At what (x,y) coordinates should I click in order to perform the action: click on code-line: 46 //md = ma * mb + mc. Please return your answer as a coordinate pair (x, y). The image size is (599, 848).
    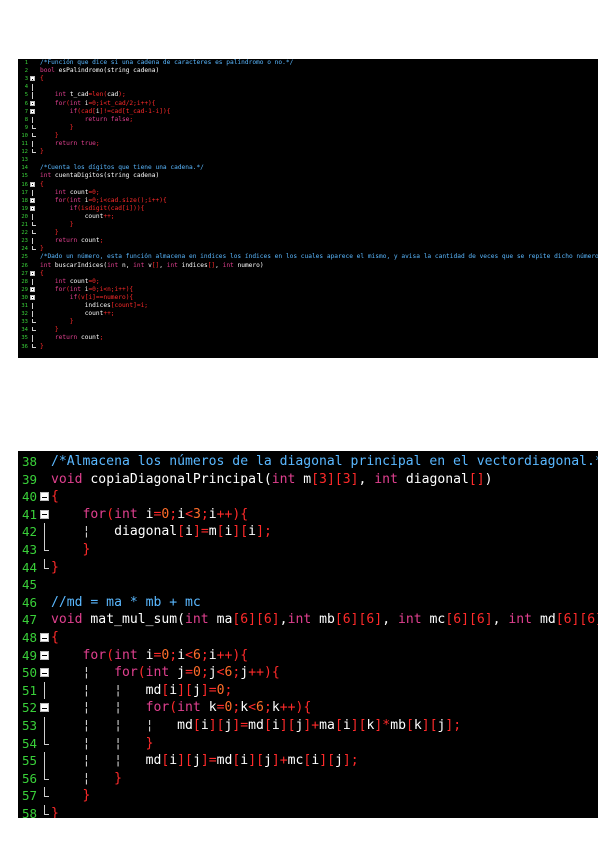
    Looking at the image, I should click on (308, 603).